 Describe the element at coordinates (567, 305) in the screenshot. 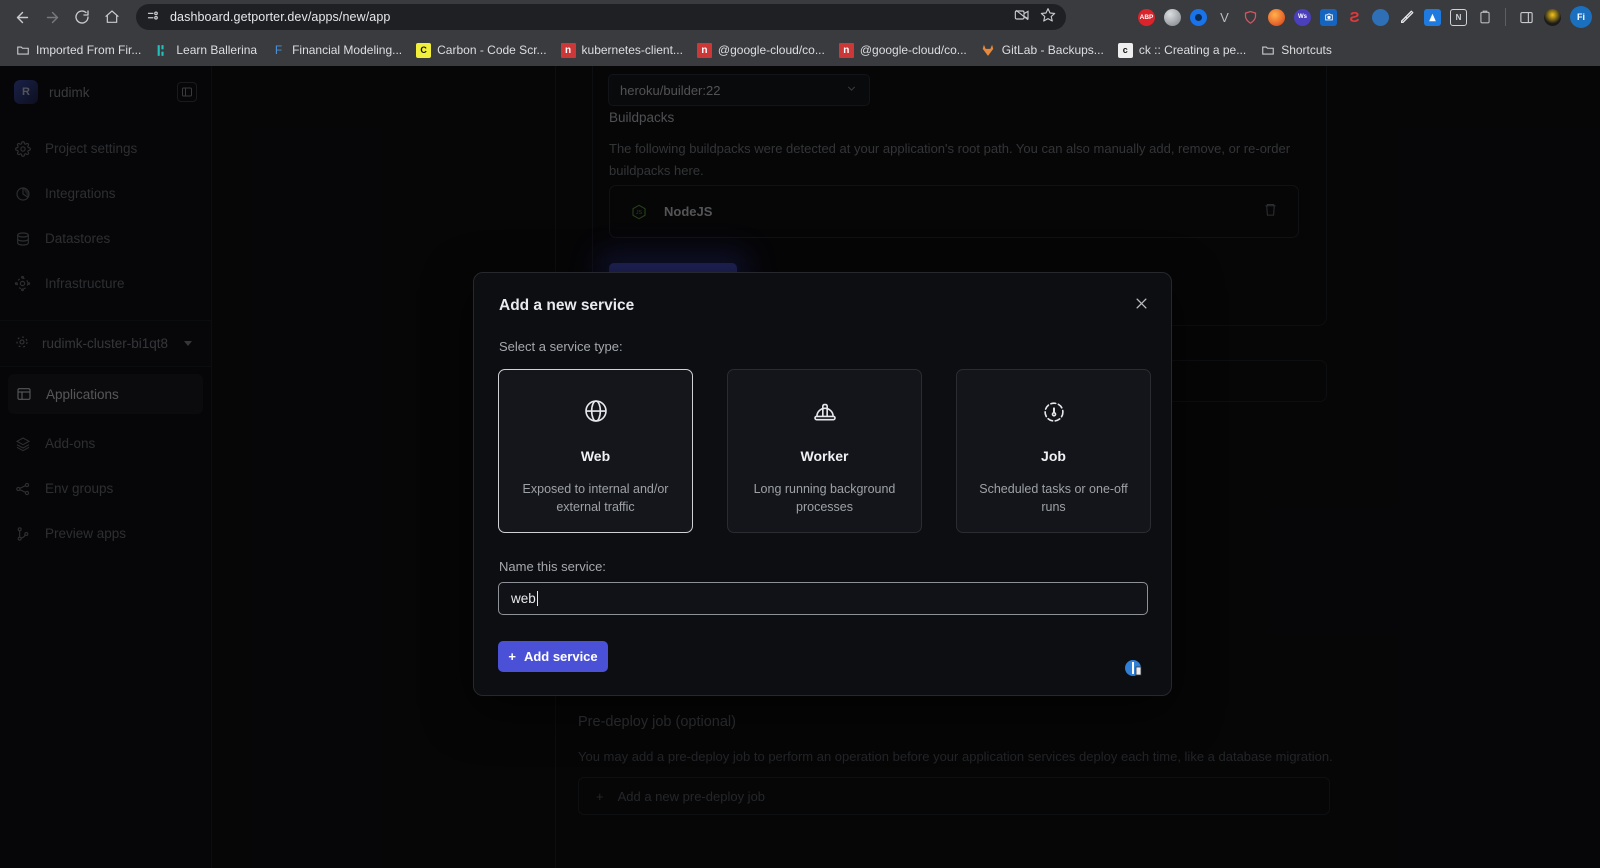

I see `modal-title: Add a new service` at that location.